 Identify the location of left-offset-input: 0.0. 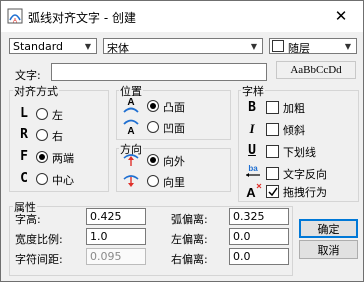
(259, 236).